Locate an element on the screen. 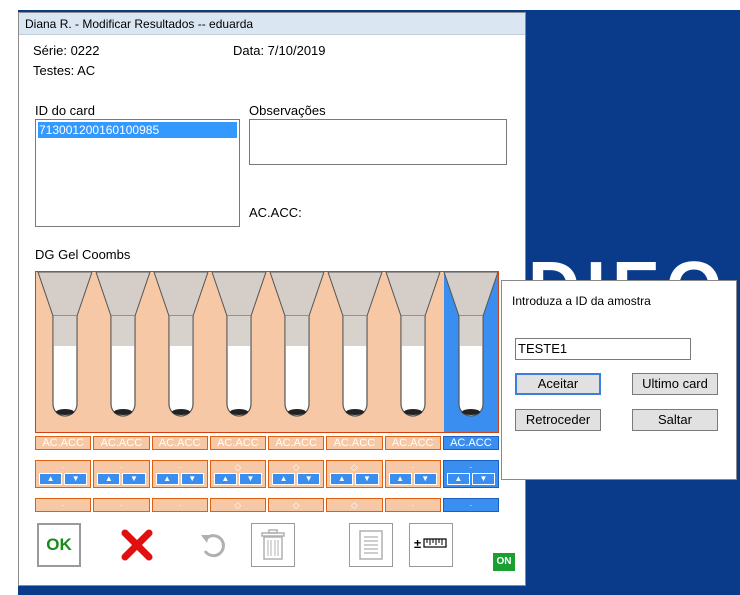  document-icon is located at coordinates (371, 545).